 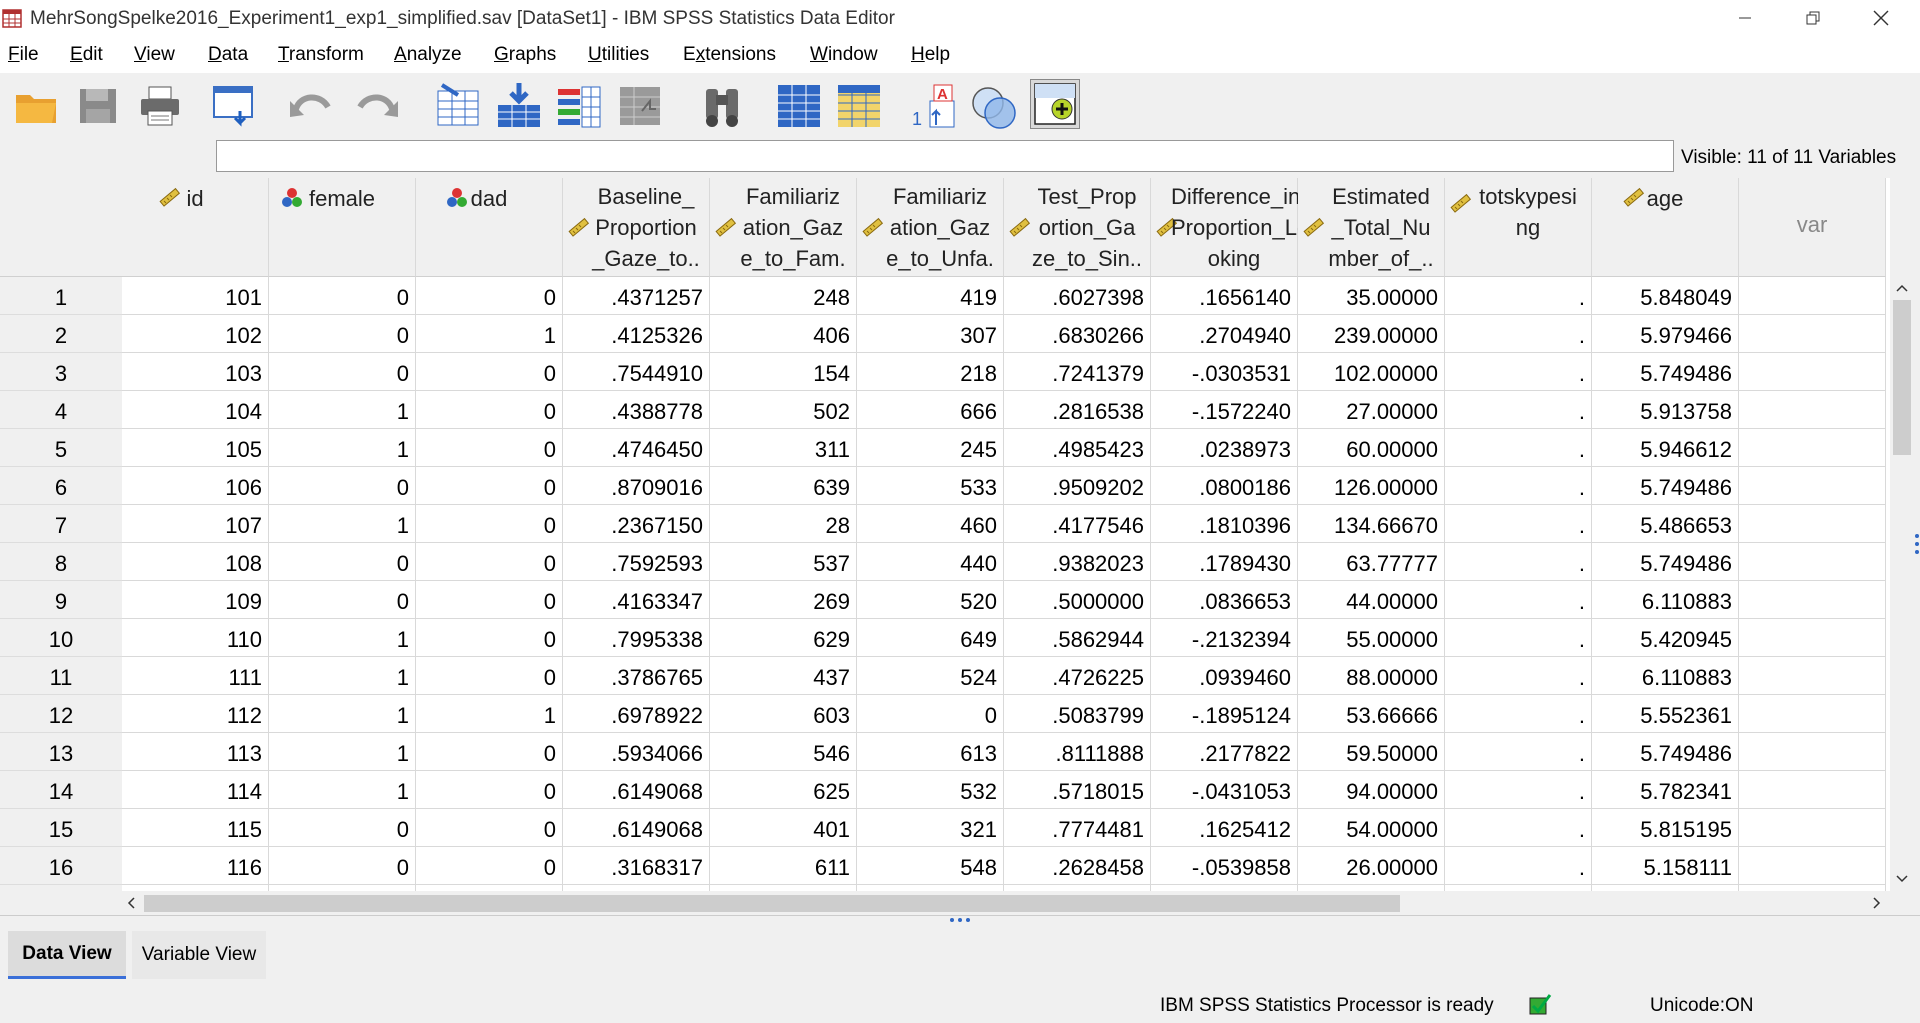 I want to click on column-header-female: female, so click(x=342, y=227).